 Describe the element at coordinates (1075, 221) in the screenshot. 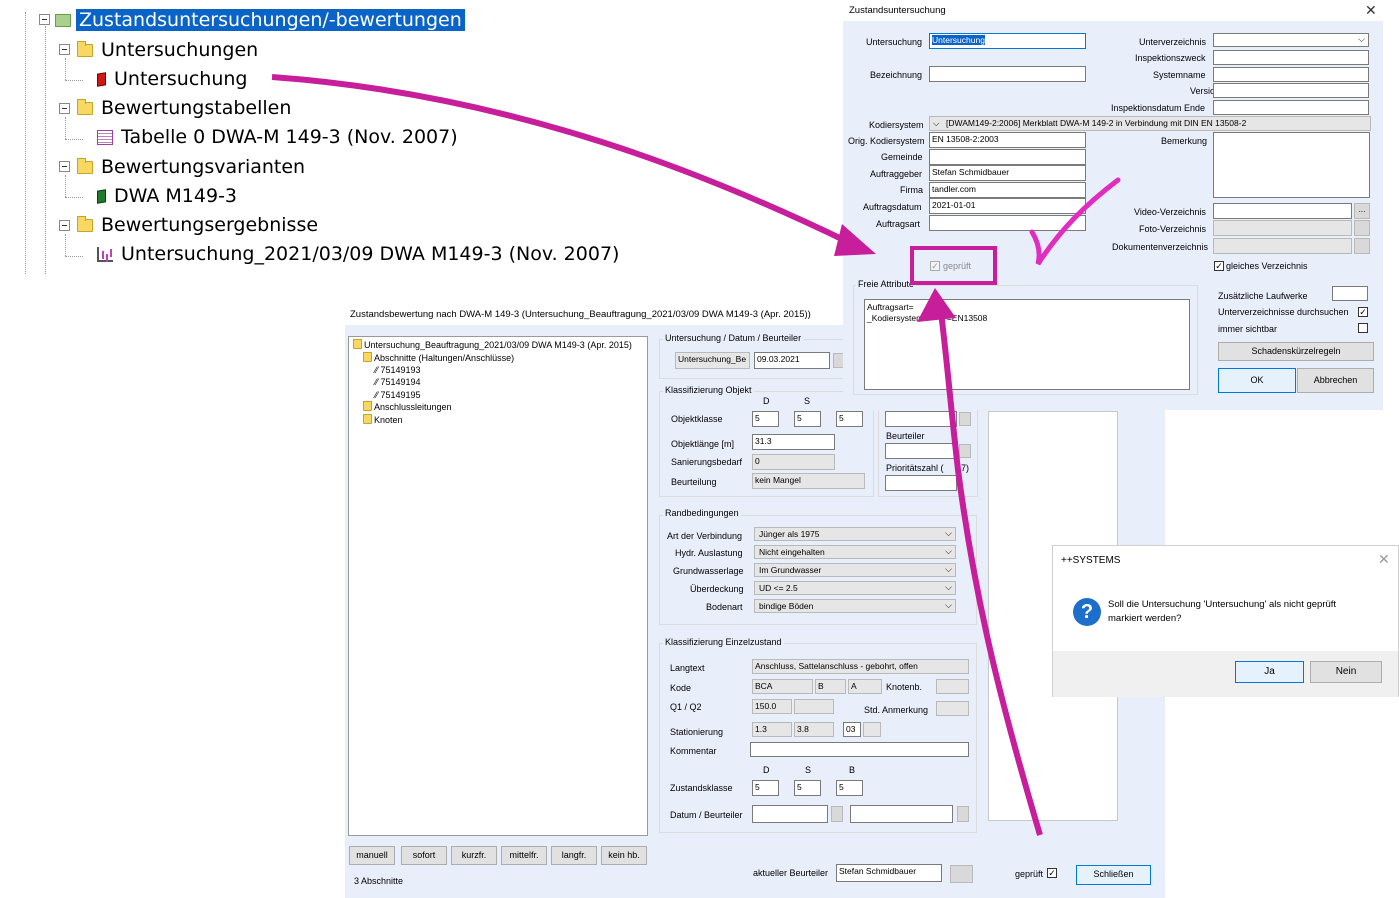

I see `checkmark-icon` at that location.